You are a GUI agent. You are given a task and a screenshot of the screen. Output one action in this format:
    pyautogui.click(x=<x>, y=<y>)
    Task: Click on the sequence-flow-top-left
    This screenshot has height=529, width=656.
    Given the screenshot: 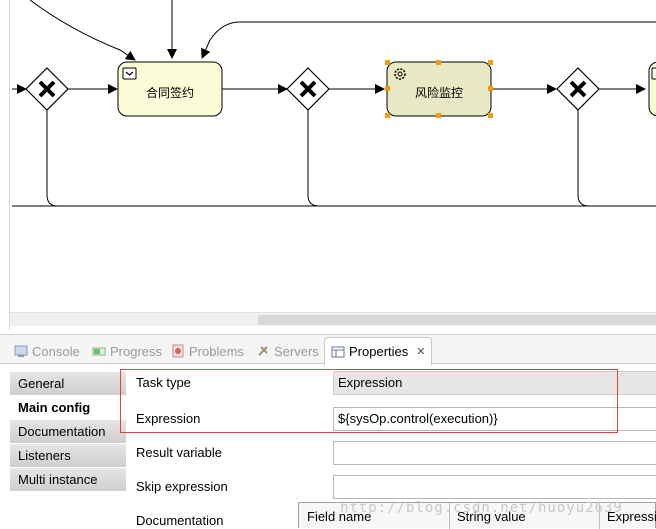 What is the action you would take?
    pyautogui.click(x=82, y=30)
    